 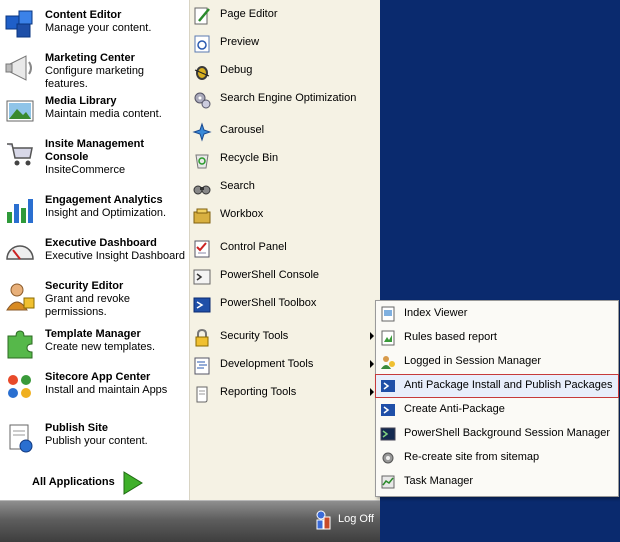 What do you see at coordinates (95, 150) in the screenshot?
I see `app-title: Insite Management Console` at bounding box center [95, 150].